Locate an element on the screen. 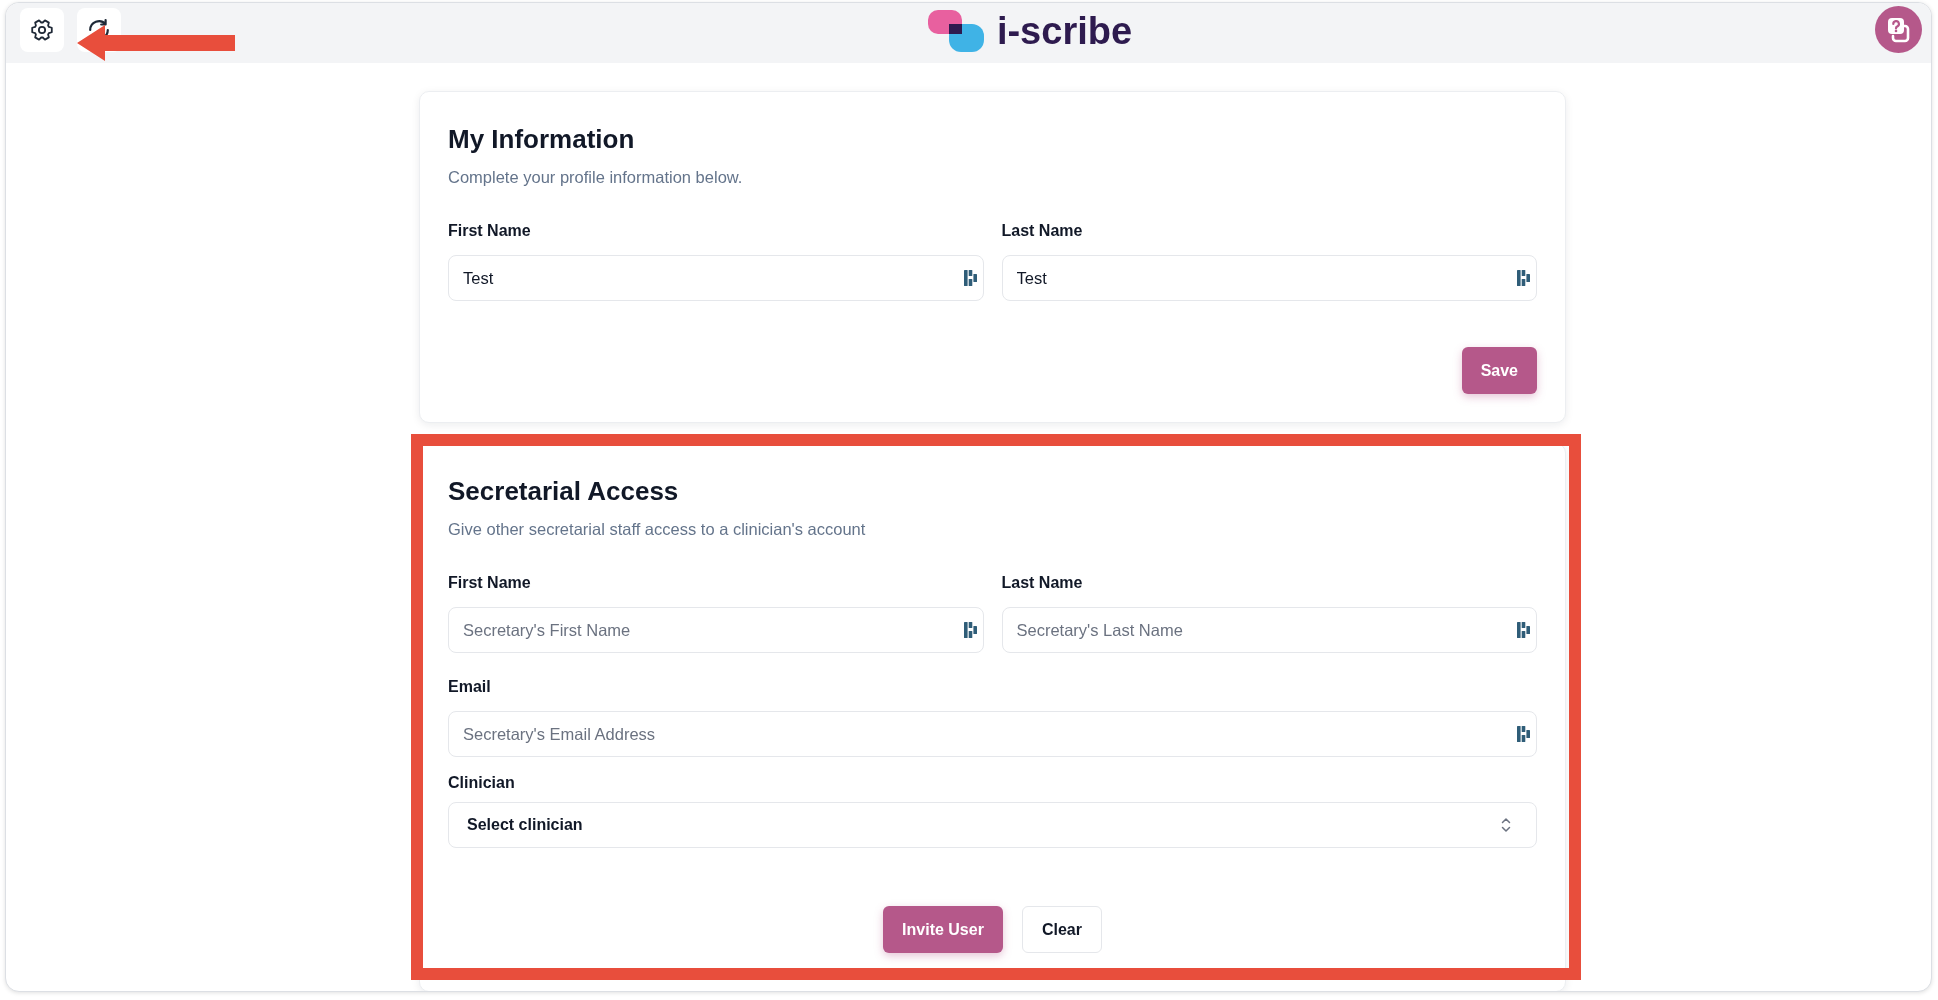 This screenshot has width=1938, height=1000. input-field: Secretary's Last Name is located at coordinates (1269, 630).